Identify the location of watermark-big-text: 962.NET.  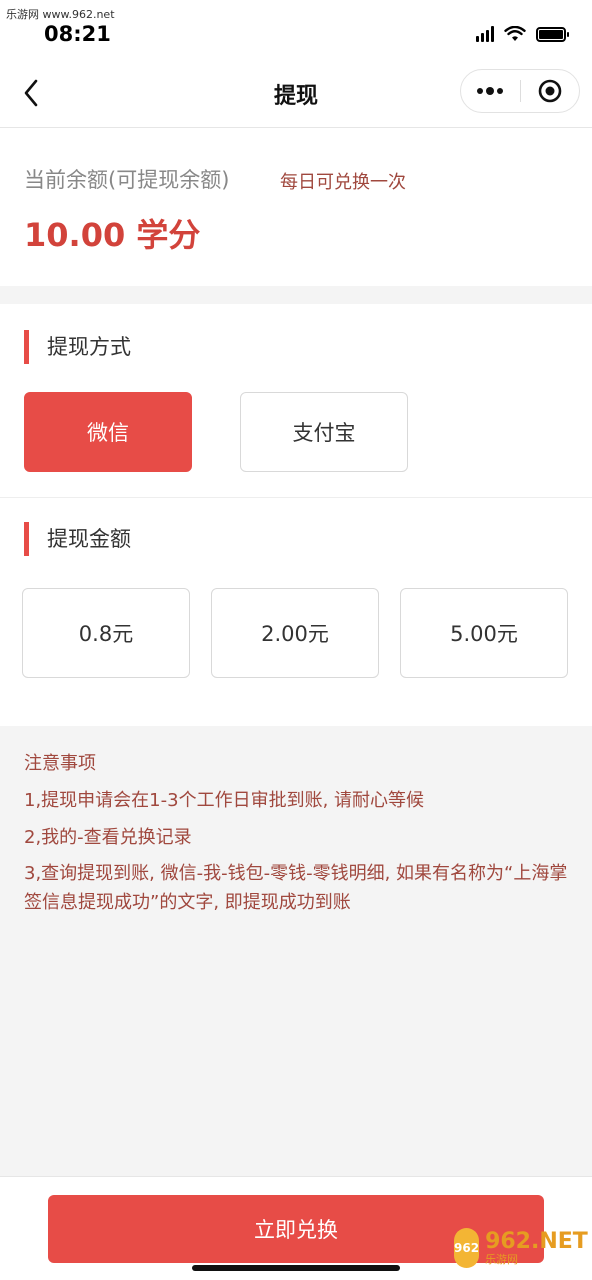
(536, 1241).